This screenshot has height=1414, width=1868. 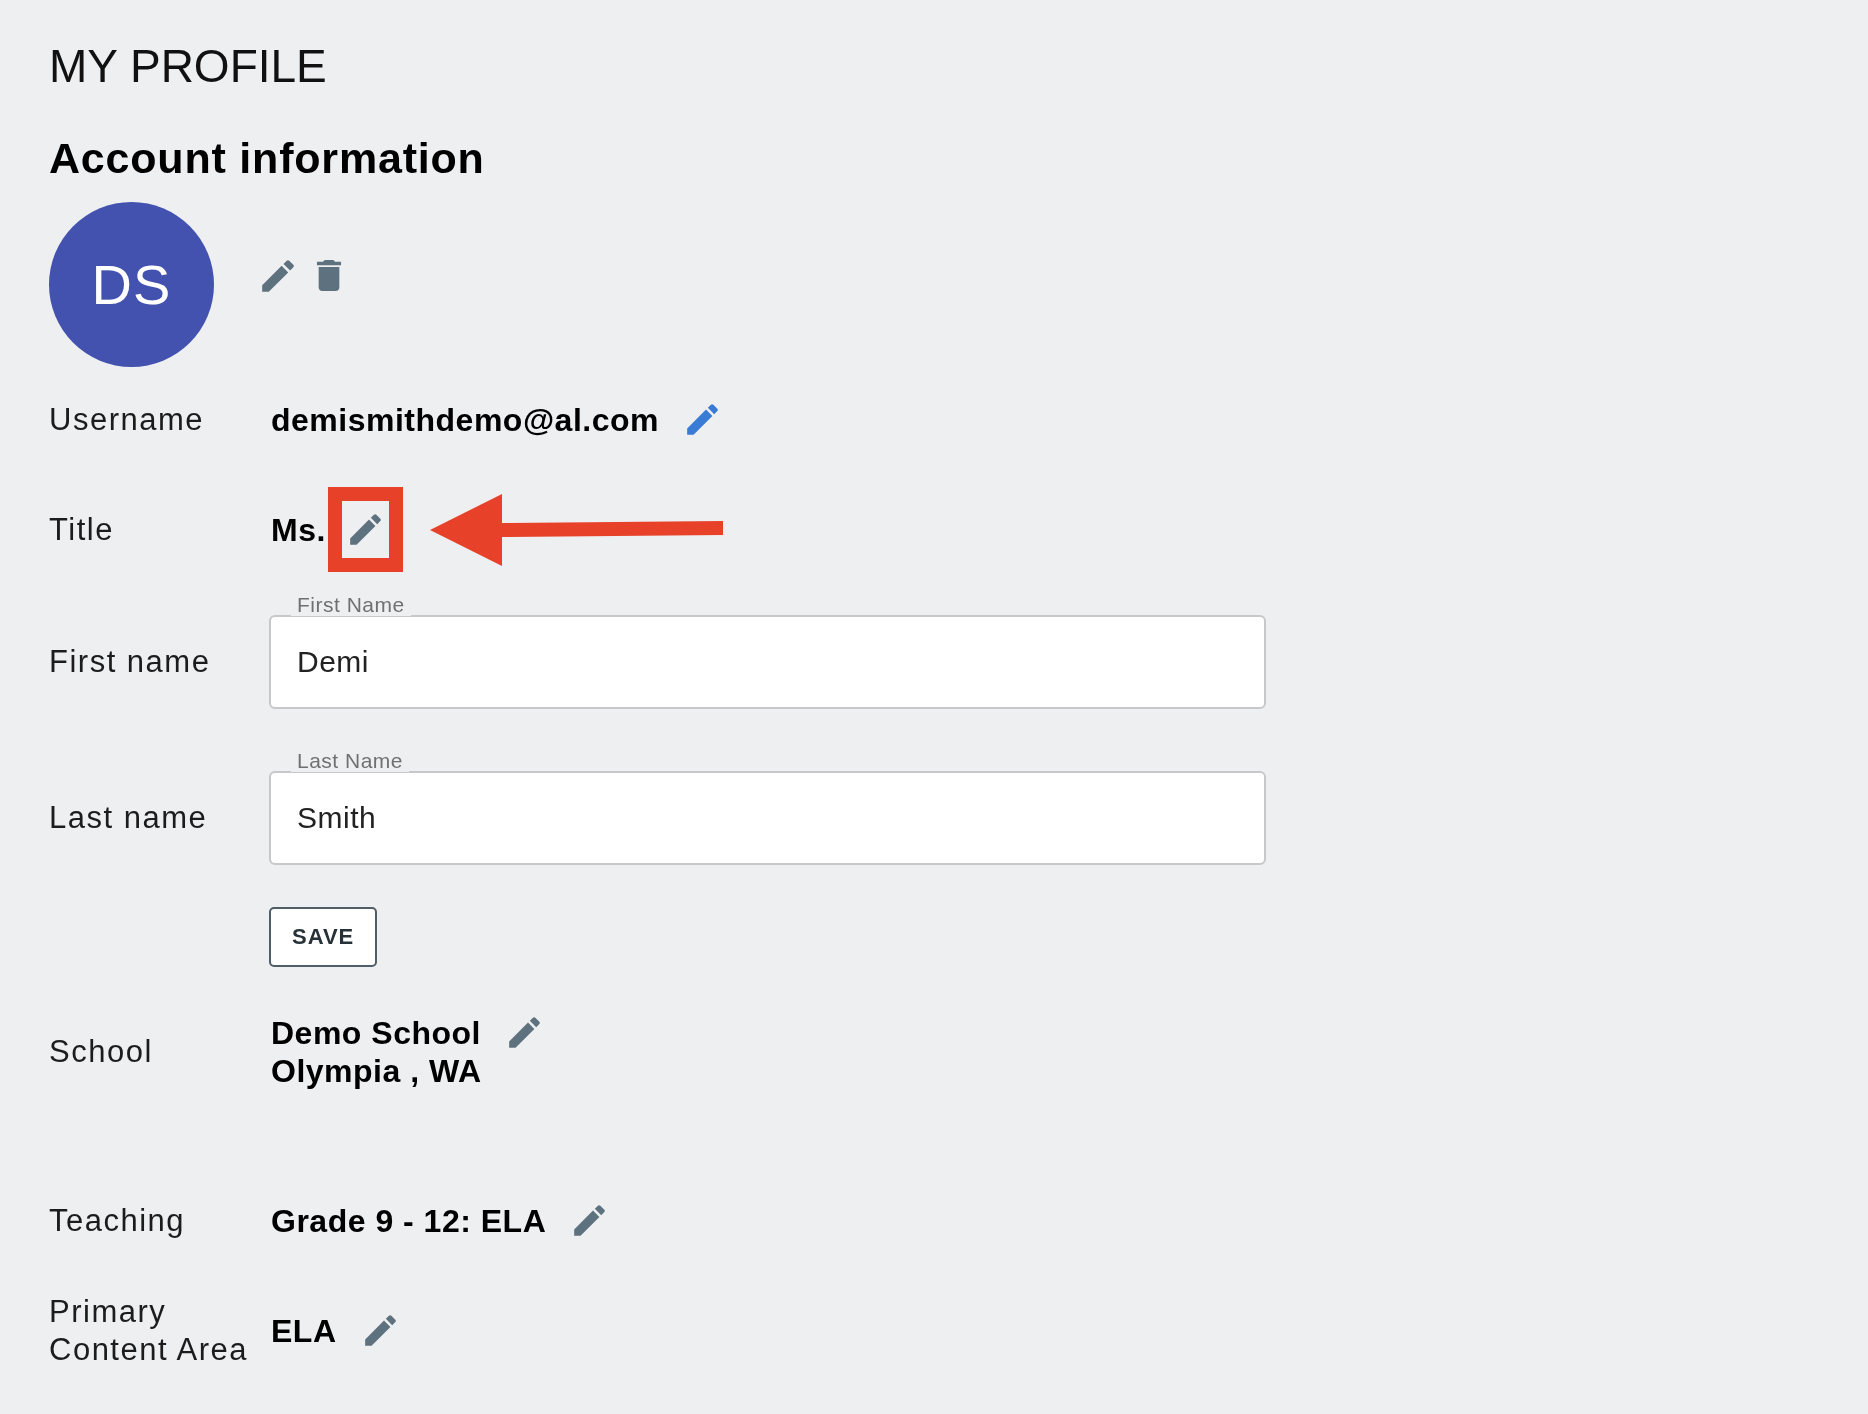 I want to click on field-value: Olympia , WA, so click(x=376, y=1071).